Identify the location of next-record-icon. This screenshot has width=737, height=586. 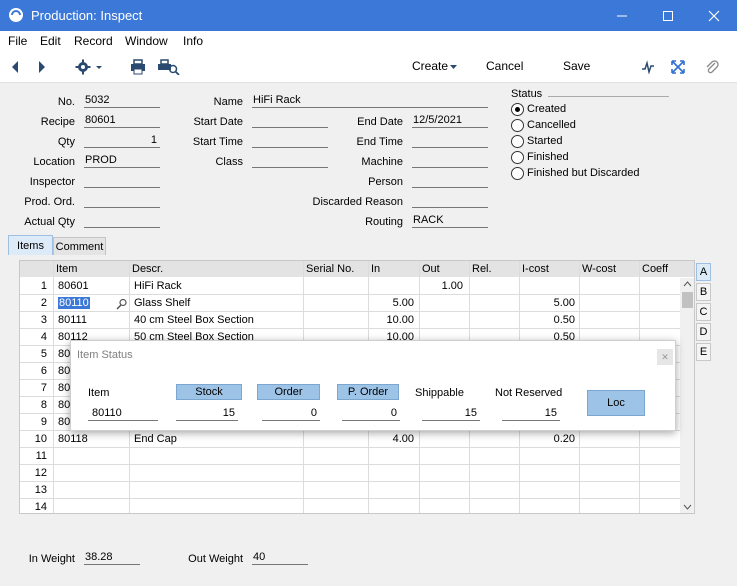
(42, 67).